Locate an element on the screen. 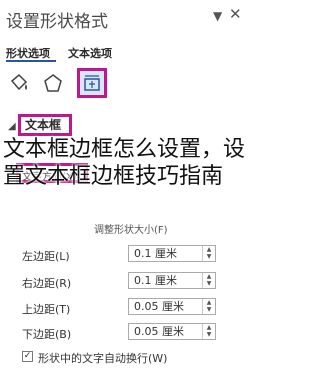 The height and width of the screenshot is (368, 320). top-margin-input: 0.05 厘米 ▲ ▼ is located at coordinates (172, 306).